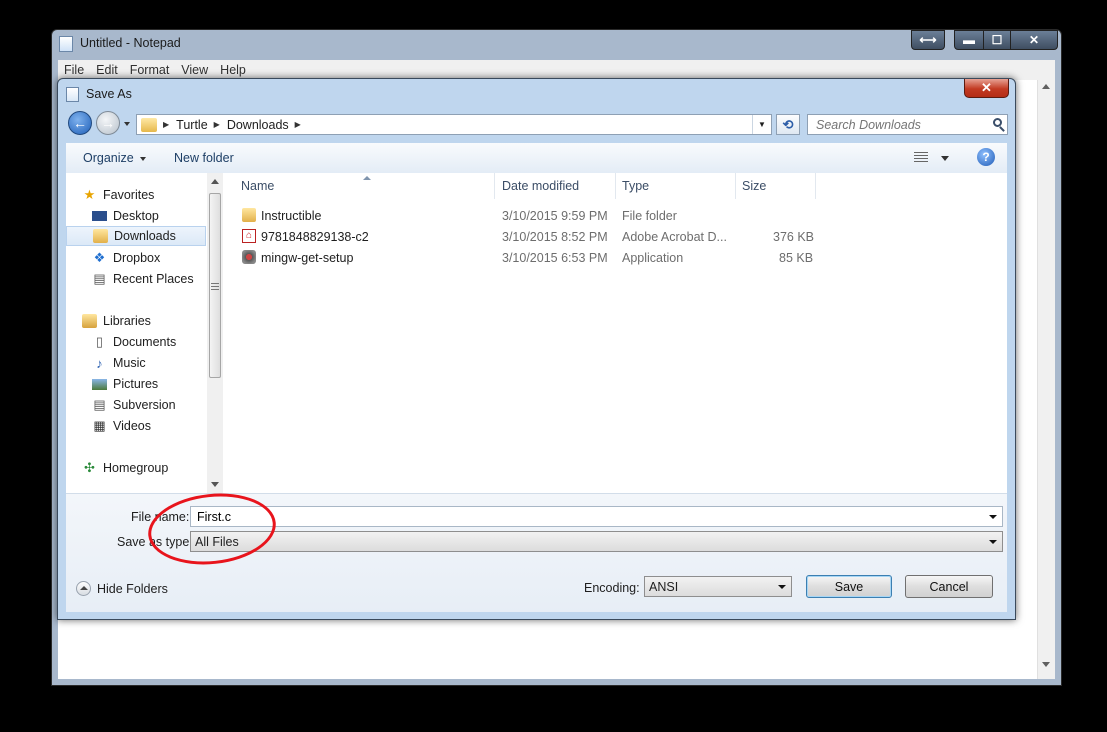  What do you see at coordinates (149, 342) in the screenshot?
I see `nav-documents: ▯ Documents` at bounding box center [149, 342].